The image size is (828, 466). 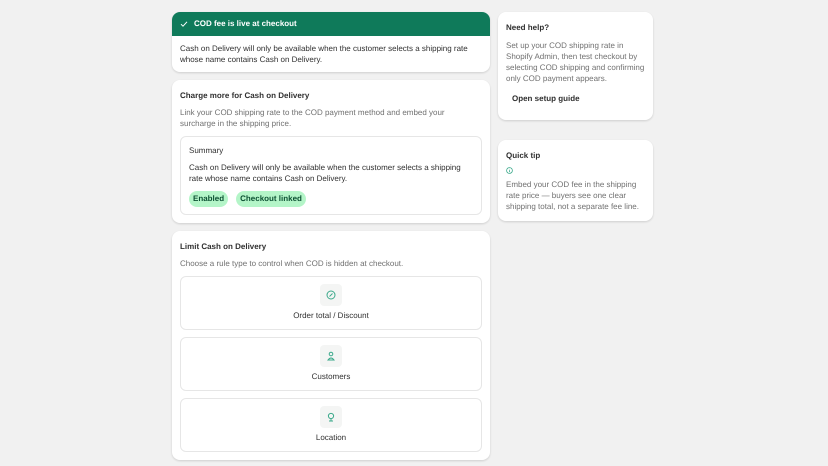 I want to click on rule-option: Order total / Discount, so click(x=331, y=303).